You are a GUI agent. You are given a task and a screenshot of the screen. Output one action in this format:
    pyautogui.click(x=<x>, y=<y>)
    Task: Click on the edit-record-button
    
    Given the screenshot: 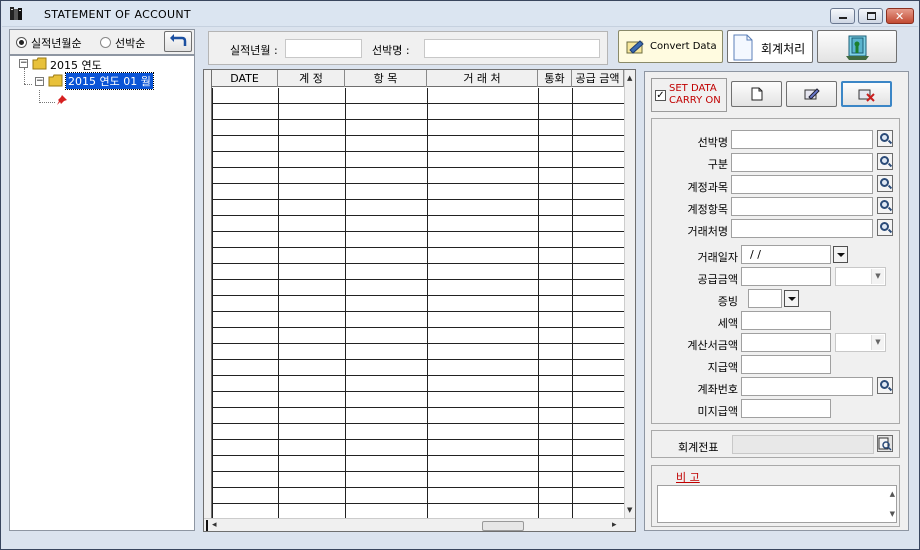 What is the action you would take?
    pyautogui.click(x=811, y=94)
    